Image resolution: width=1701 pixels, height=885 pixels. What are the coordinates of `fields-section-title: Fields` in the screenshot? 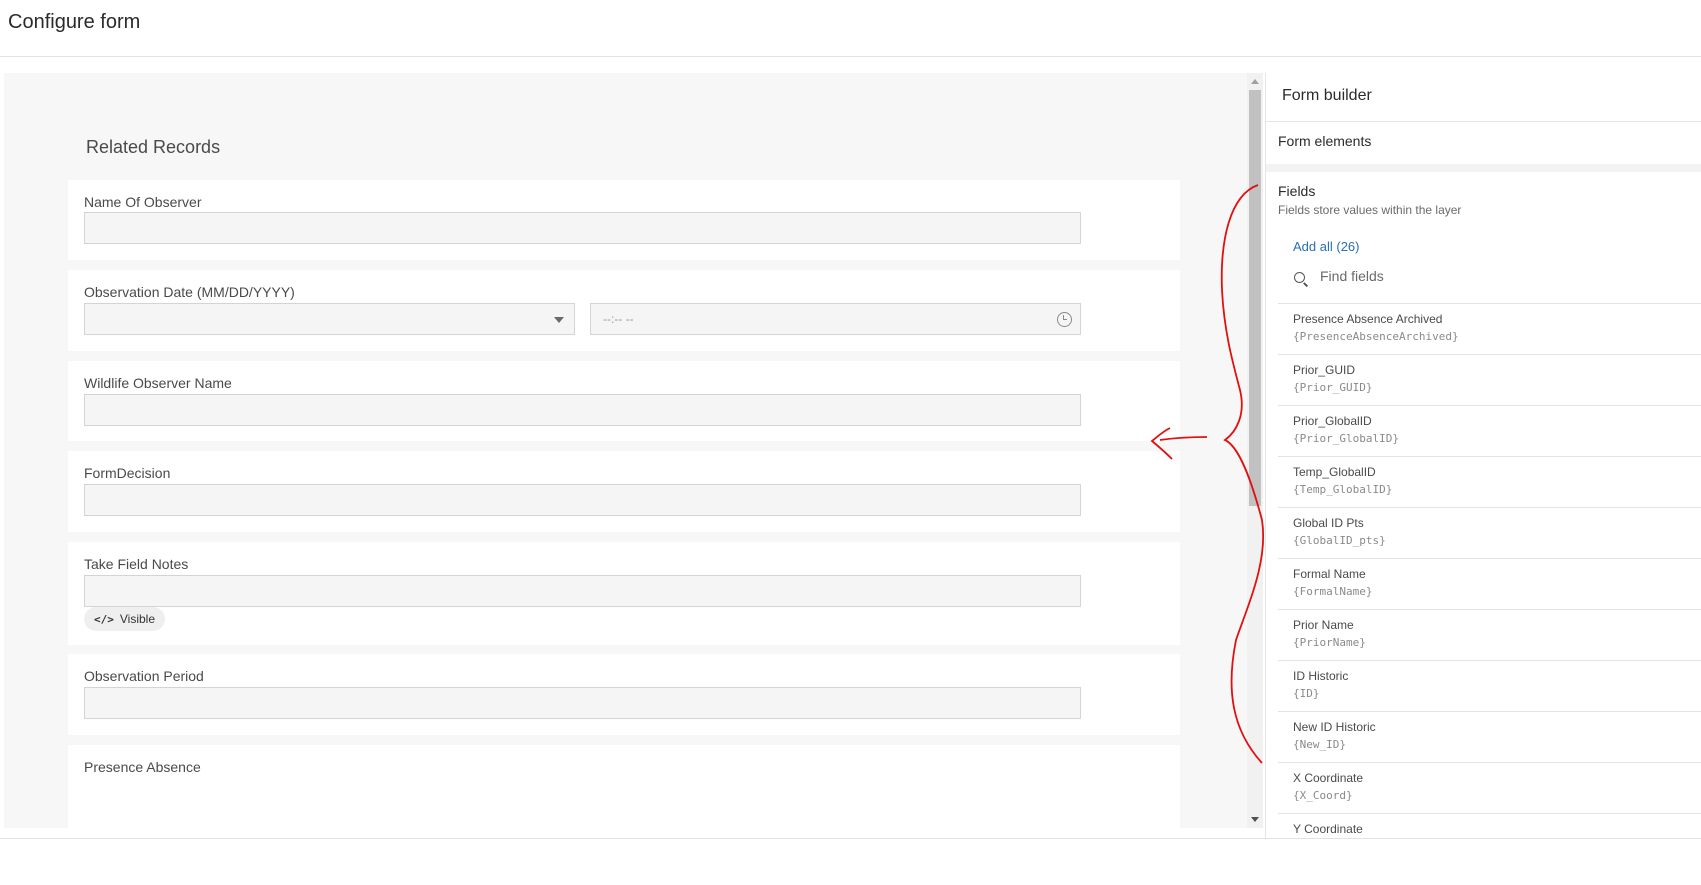 It's located at (1296, 191).